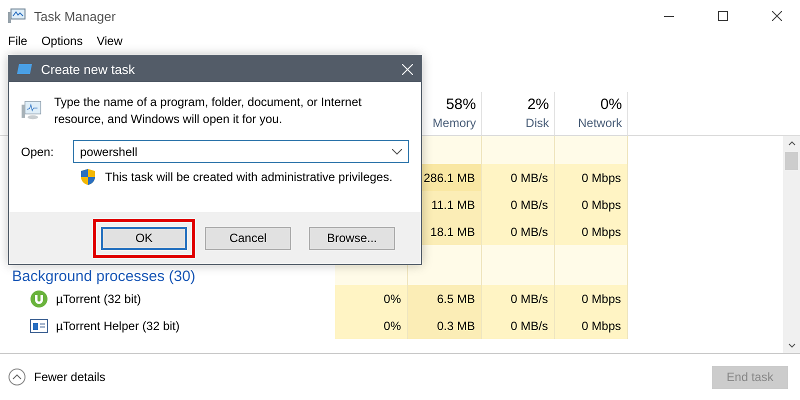 The height and width of the screenshot is (400, 800). What do you see at coordinates (777, 16) in the screenshot?
I see `close-icon` at bounding box center [777, 16].